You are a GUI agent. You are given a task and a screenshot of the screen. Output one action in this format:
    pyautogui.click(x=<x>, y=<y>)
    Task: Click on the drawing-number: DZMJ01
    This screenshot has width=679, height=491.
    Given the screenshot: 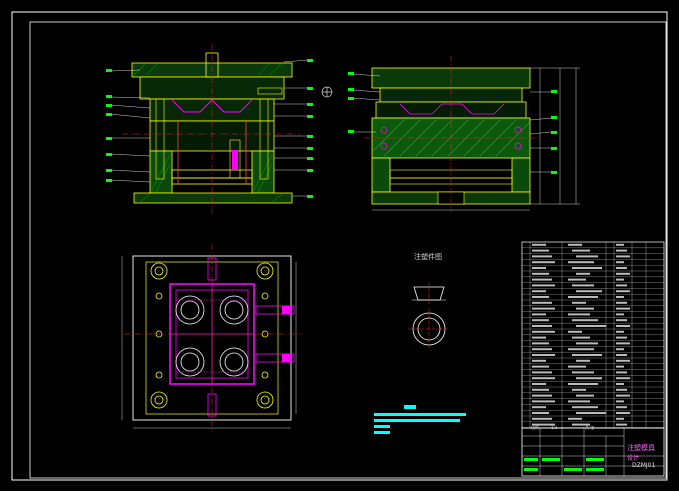 What is the action you would take?
    pyautogui.click(x=644, y=465)
    